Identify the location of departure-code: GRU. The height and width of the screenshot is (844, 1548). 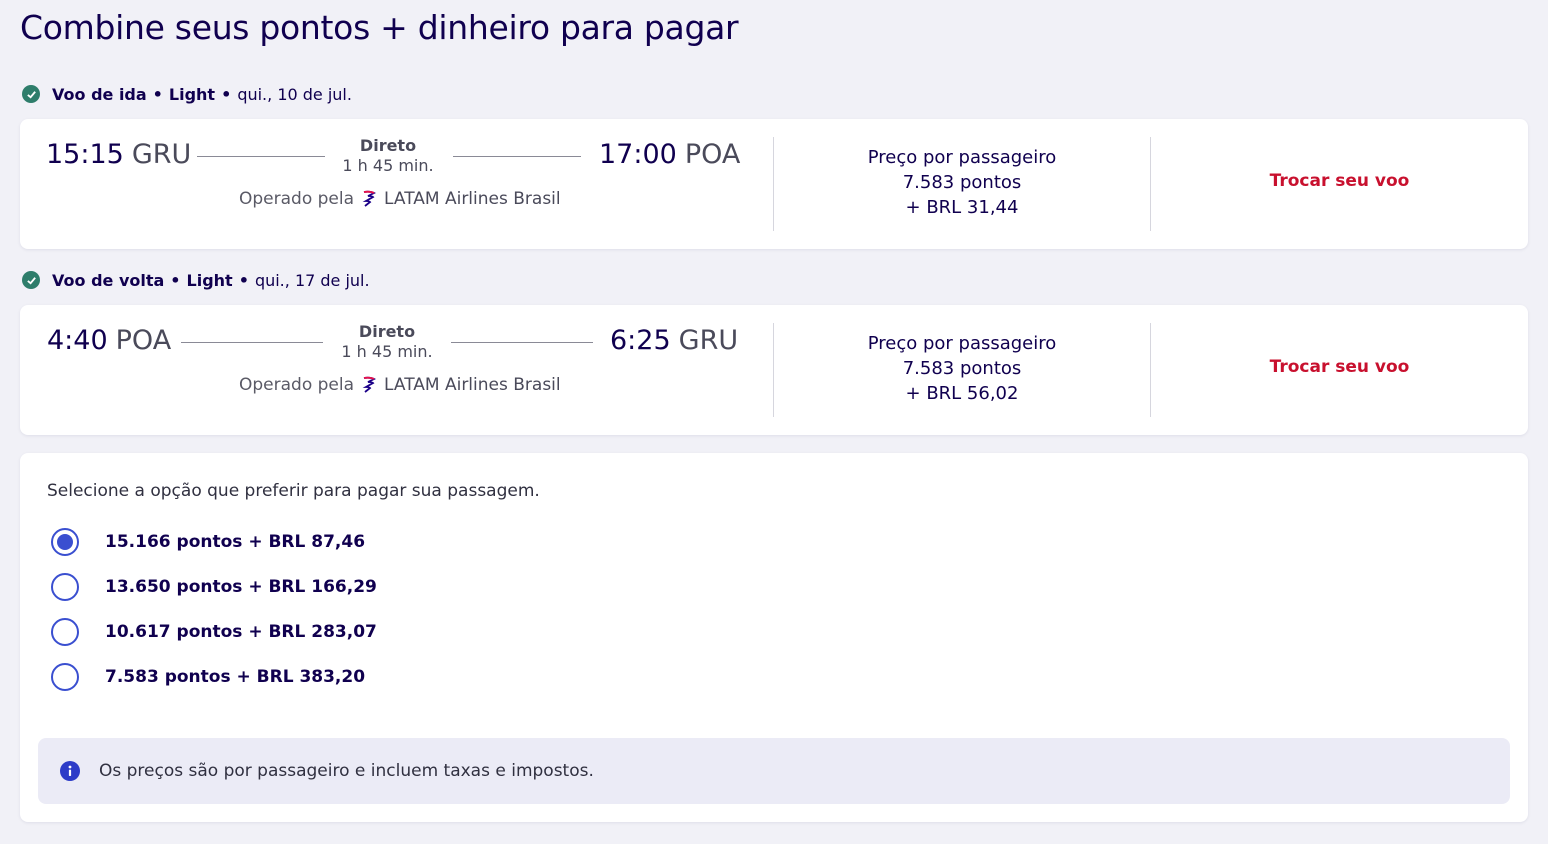
(161, 154).